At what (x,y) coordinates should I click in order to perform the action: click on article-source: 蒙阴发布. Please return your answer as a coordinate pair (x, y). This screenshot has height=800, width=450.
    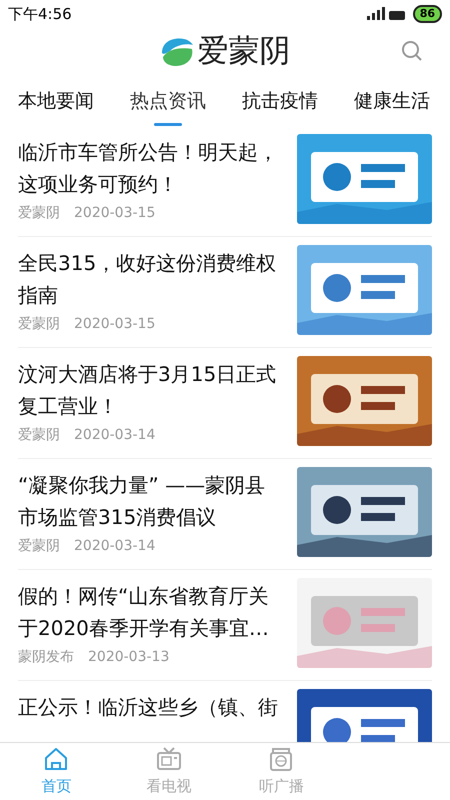
    Looking at the image, I should click on (46, 657).